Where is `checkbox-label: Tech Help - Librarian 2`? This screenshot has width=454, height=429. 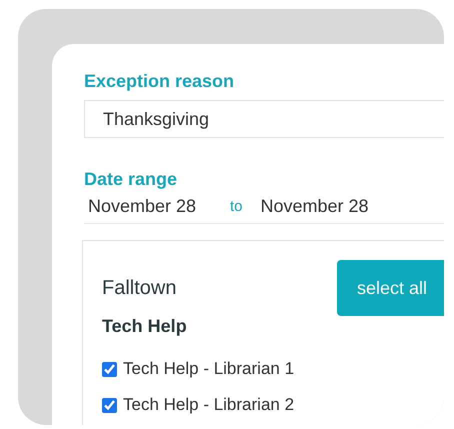 checkbox-label: Tech Help - Librarian 2 is located at coordinates (208, 405).